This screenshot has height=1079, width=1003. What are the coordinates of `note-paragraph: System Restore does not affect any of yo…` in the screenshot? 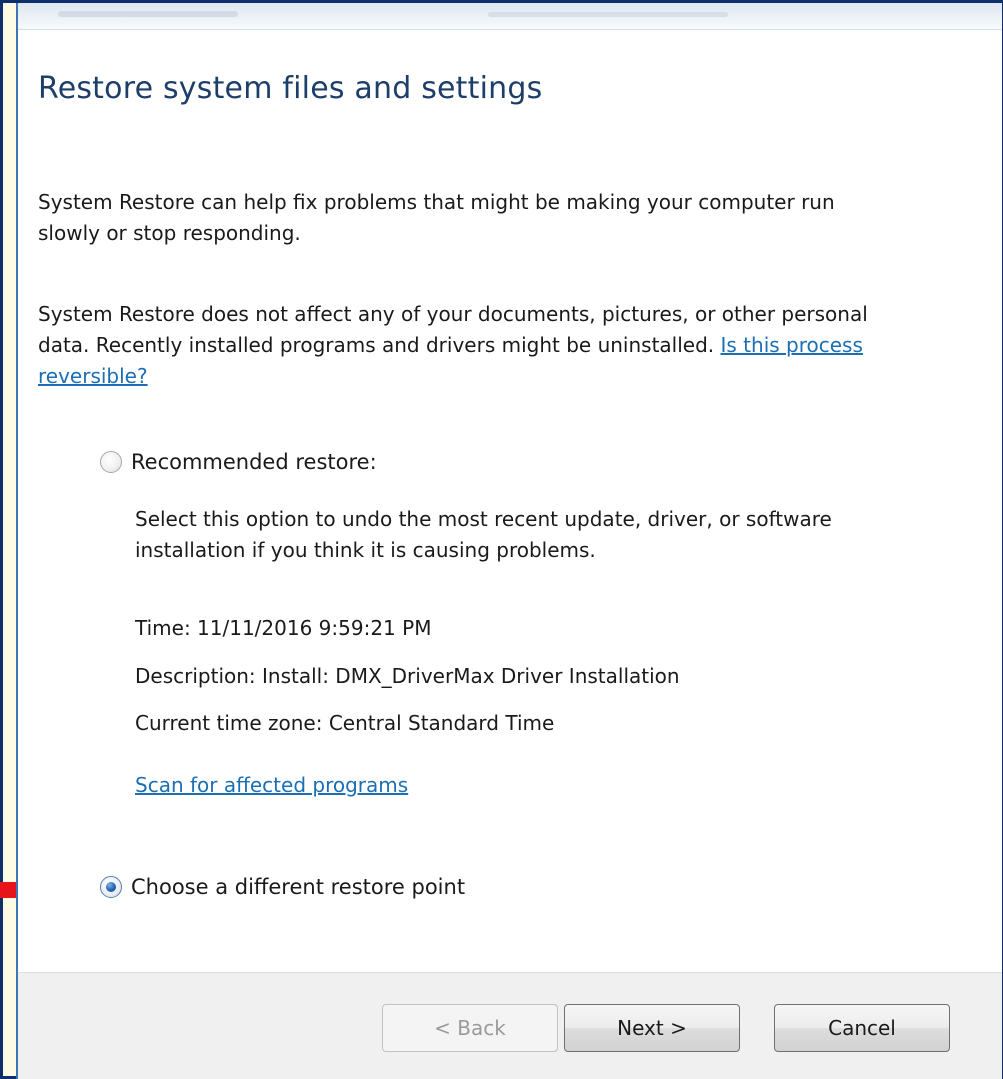 It's located at (468, 345).